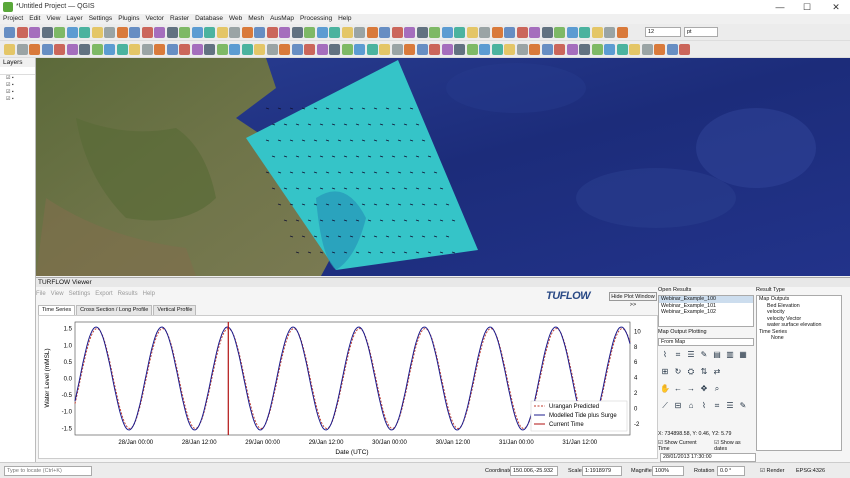 This screenshot has height=478, width=850. I want to click on render-checkbox: ☑ Render, so click(772, 471).